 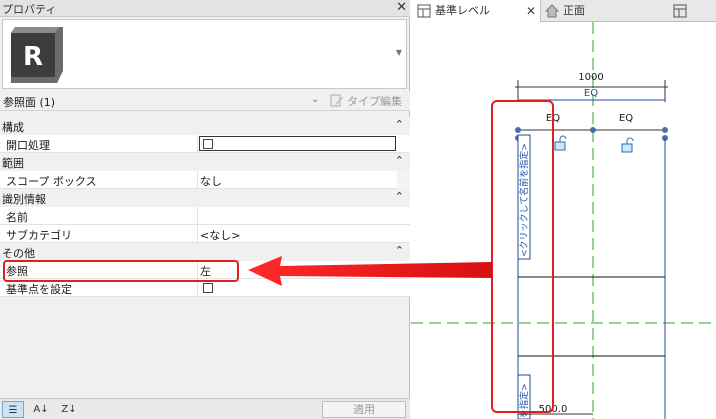 What do you see at coordinates (205, 101) in the screenshot?
I see `instance-filter: 参照面 (1) ⌄ タイプ編集` at bounding box center [205, 101].